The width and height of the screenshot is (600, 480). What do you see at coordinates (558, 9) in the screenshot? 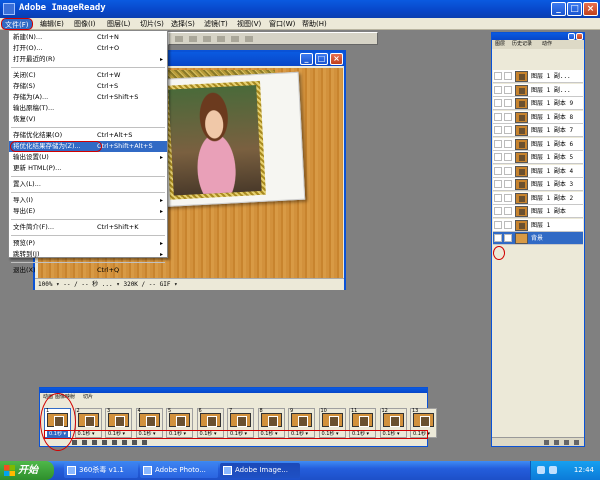
I see `minimize-icon: _` at bounding box center [558, 9].